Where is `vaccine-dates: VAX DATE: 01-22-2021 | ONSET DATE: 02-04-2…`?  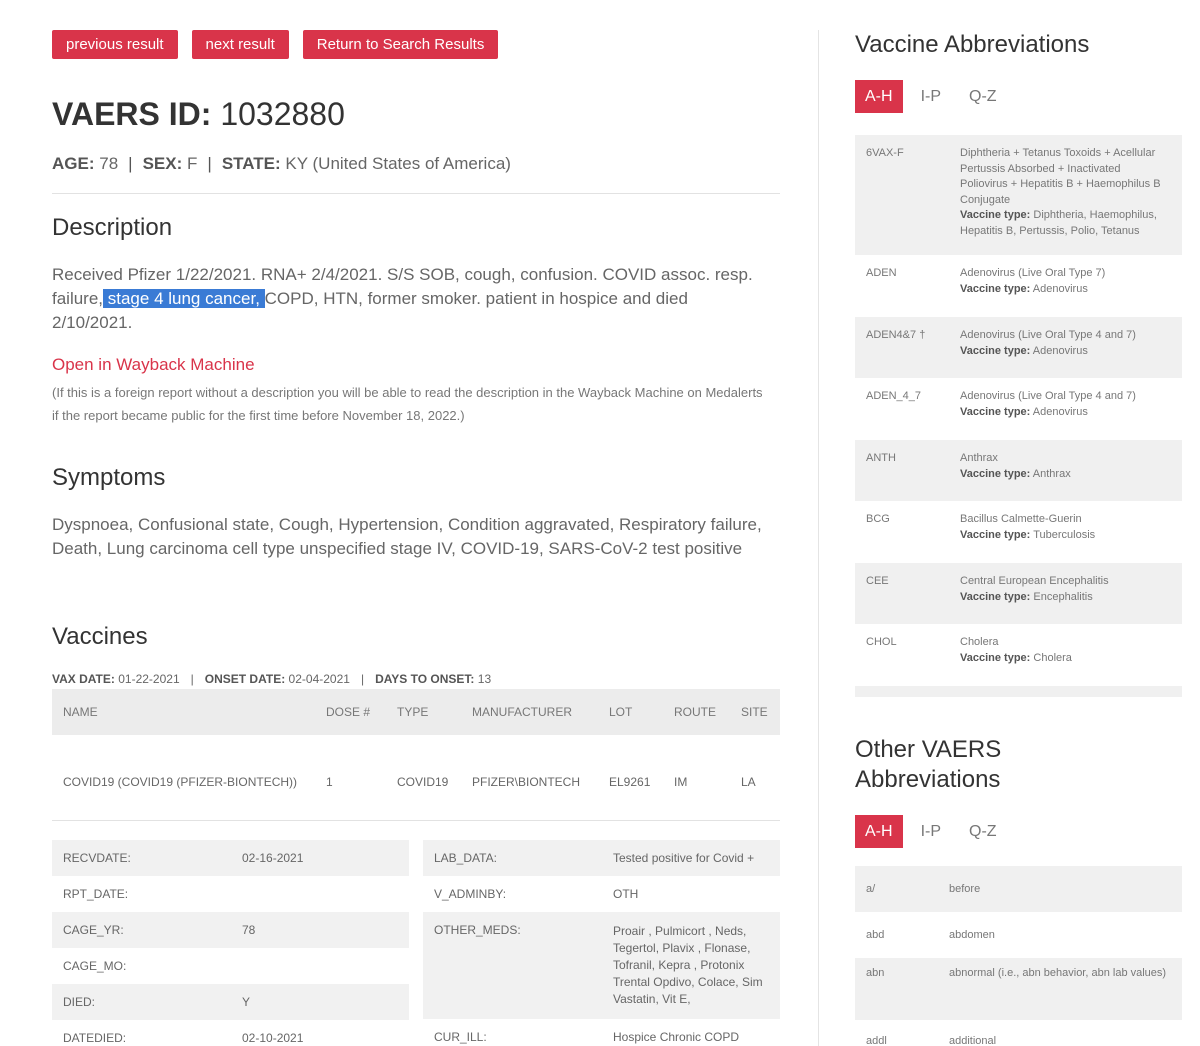
vaccine-dates: VAX DATE: 01-22-2021 | ONSET DATE: 02-04-2… is located at coordinates (271, 679).